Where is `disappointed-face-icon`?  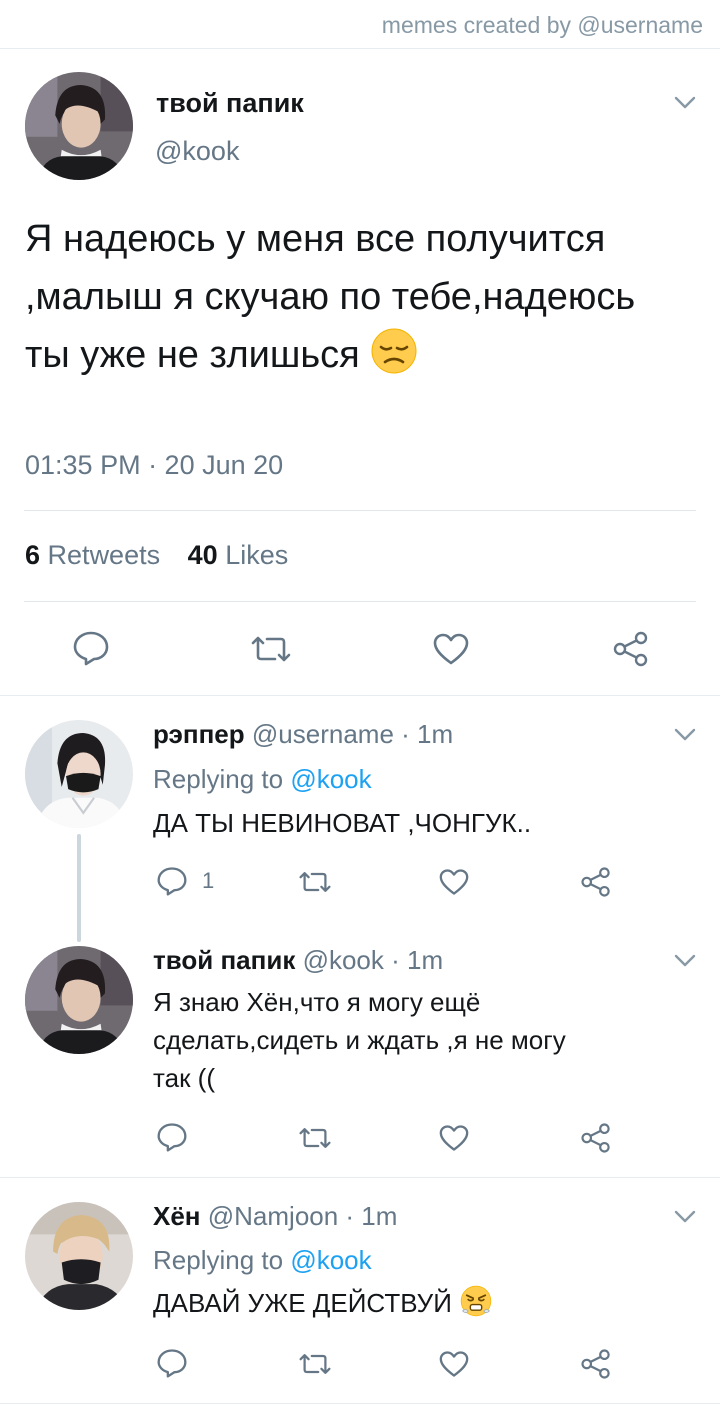
disappointed-face-icon is located at coordinates (394, 351).